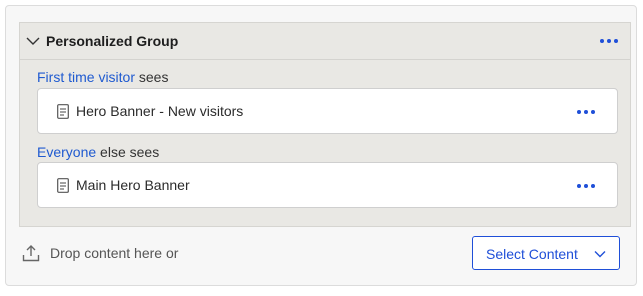  What do you see at coordinates (609, 41) in the screenshot?
I see `group-more-icon` at bounding box center [609, 41].